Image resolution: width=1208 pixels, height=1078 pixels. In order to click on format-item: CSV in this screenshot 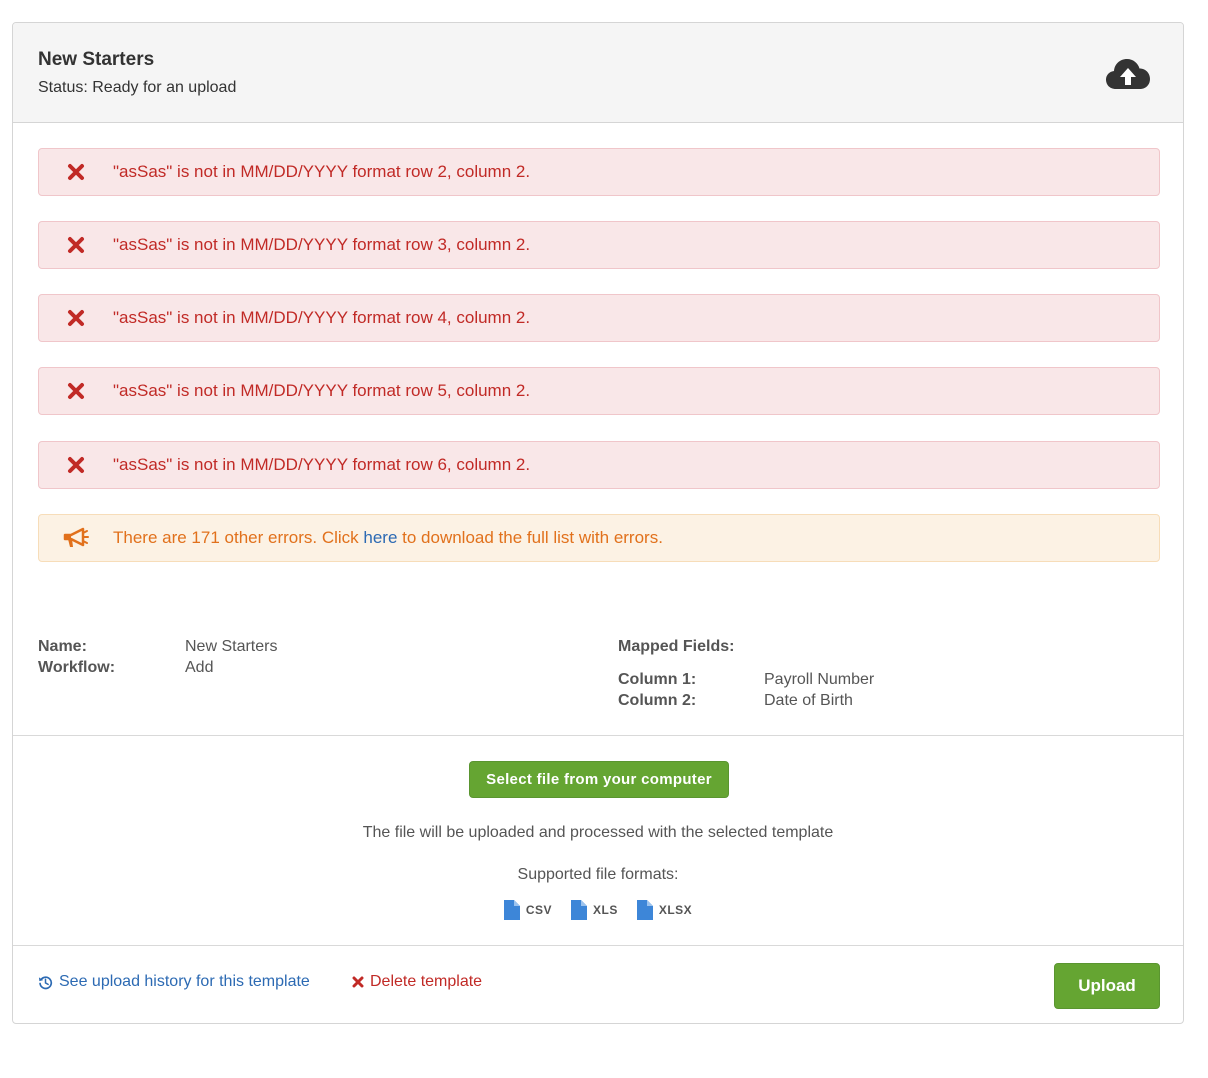, I will do `click(527, 910)`.